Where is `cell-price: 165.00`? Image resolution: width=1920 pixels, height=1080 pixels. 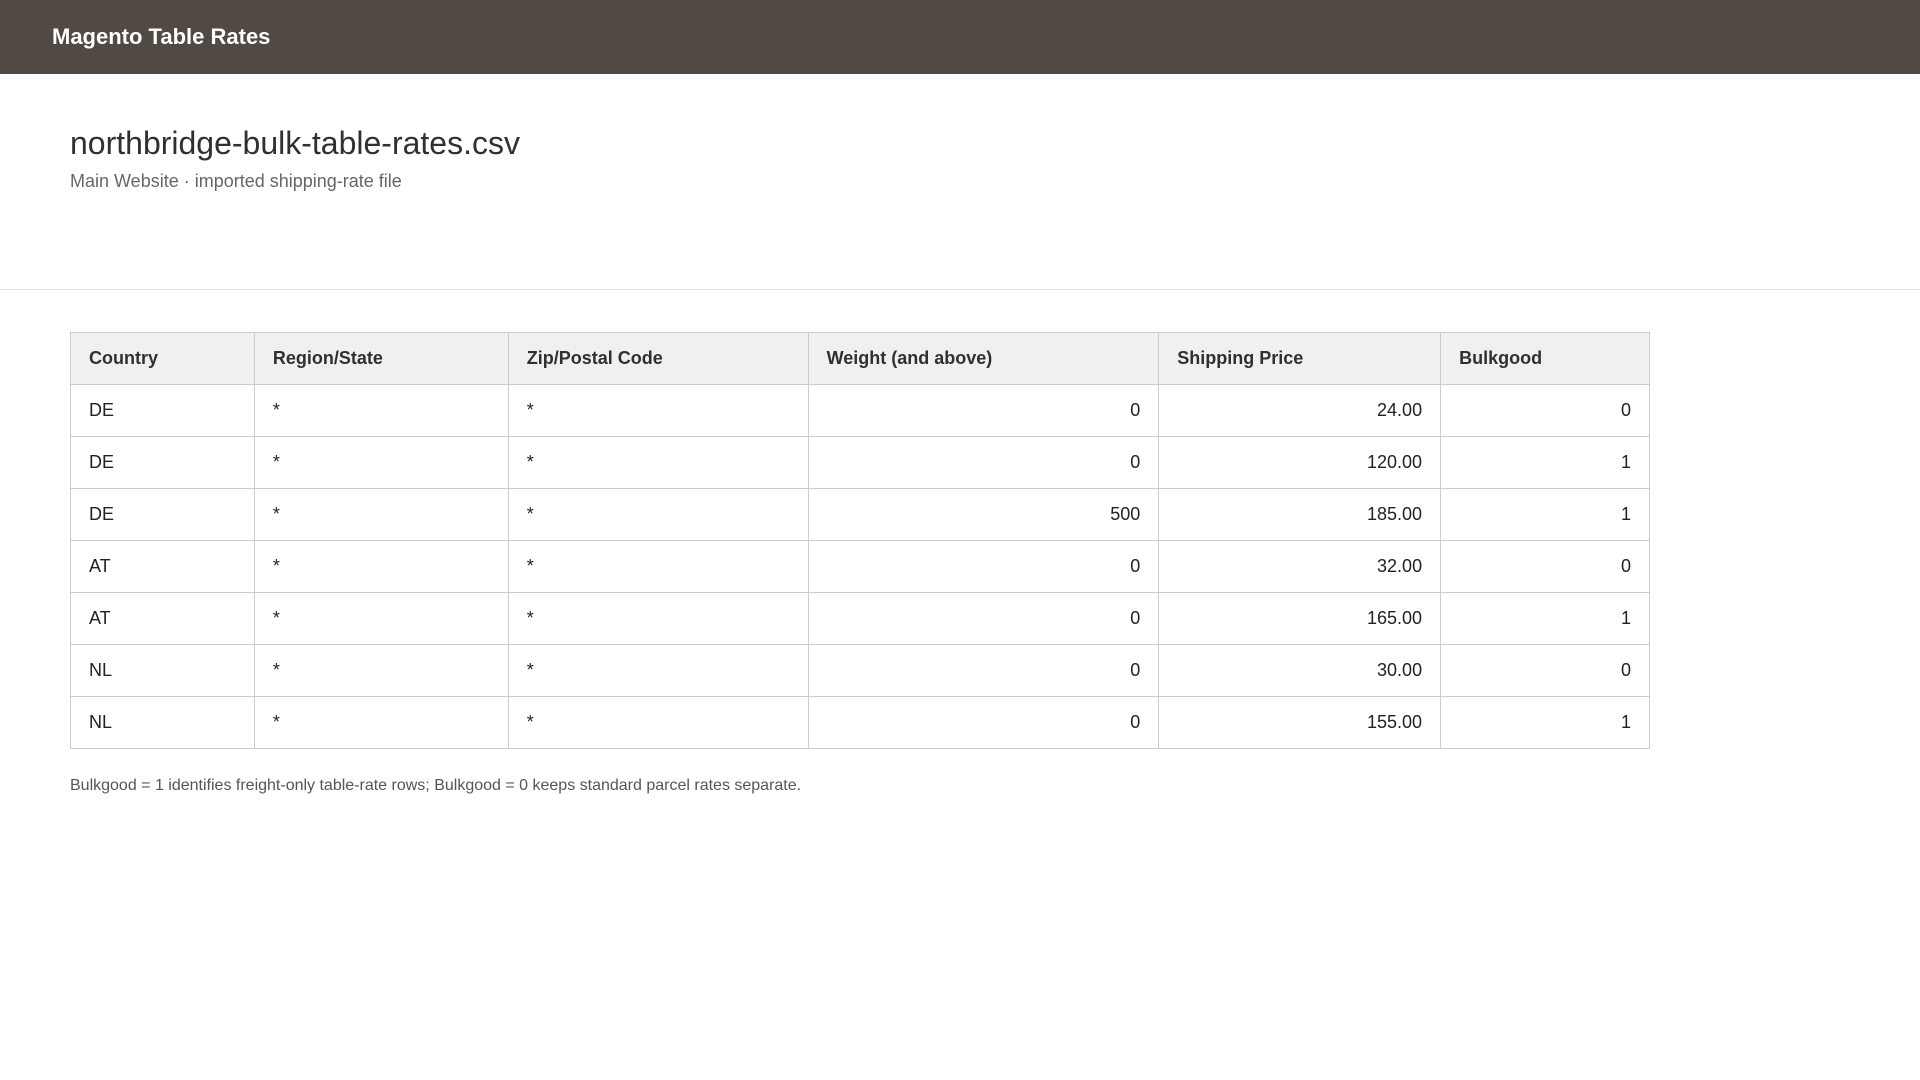
cell-price: 165.00 is located at coordinates (1300, 618).